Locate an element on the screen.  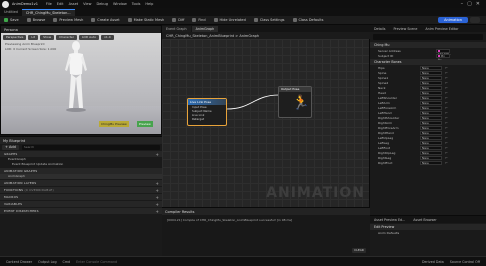
section-event-dispatchers: EVENT DISPATCHERS + is located at coordinates (81, 211).